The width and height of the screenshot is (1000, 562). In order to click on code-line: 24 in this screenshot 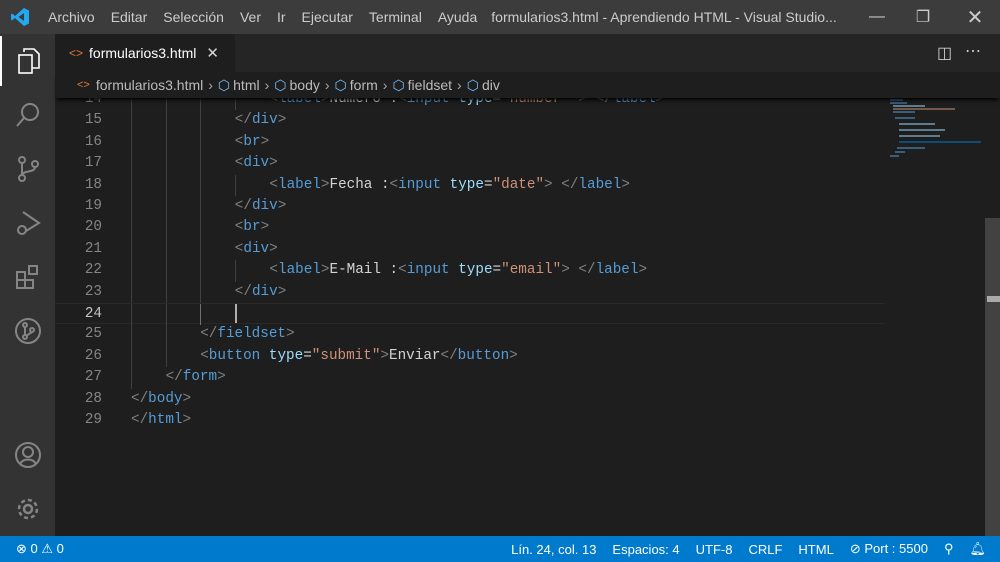, I will do `click(470, 314)`.